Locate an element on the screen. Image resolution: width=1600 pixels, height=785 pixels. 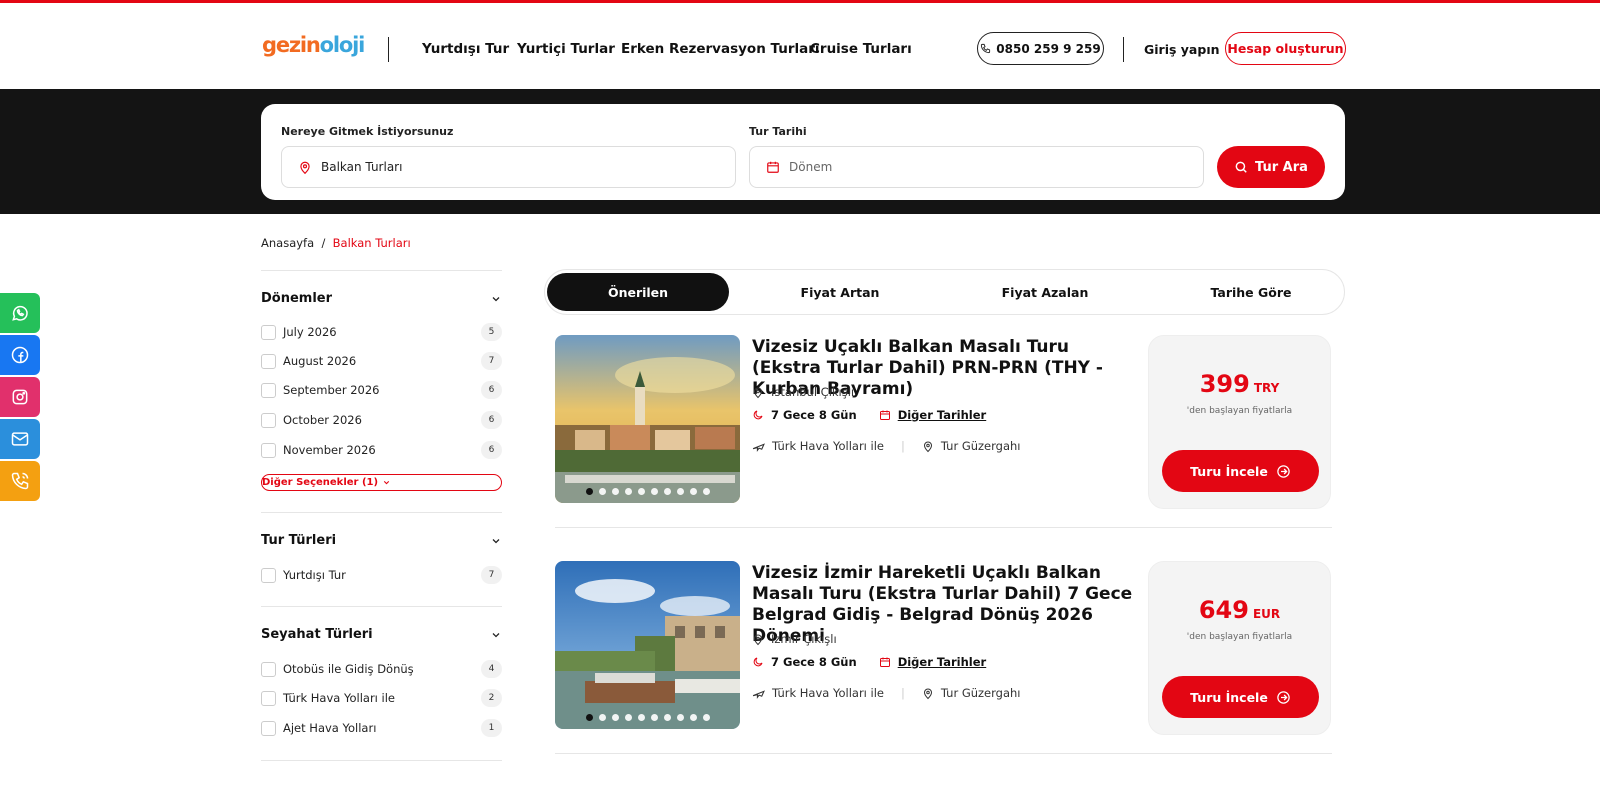
filter-option: Otobüs ile Gidiş Dönüş 4 is located at coordinates (381, 669).